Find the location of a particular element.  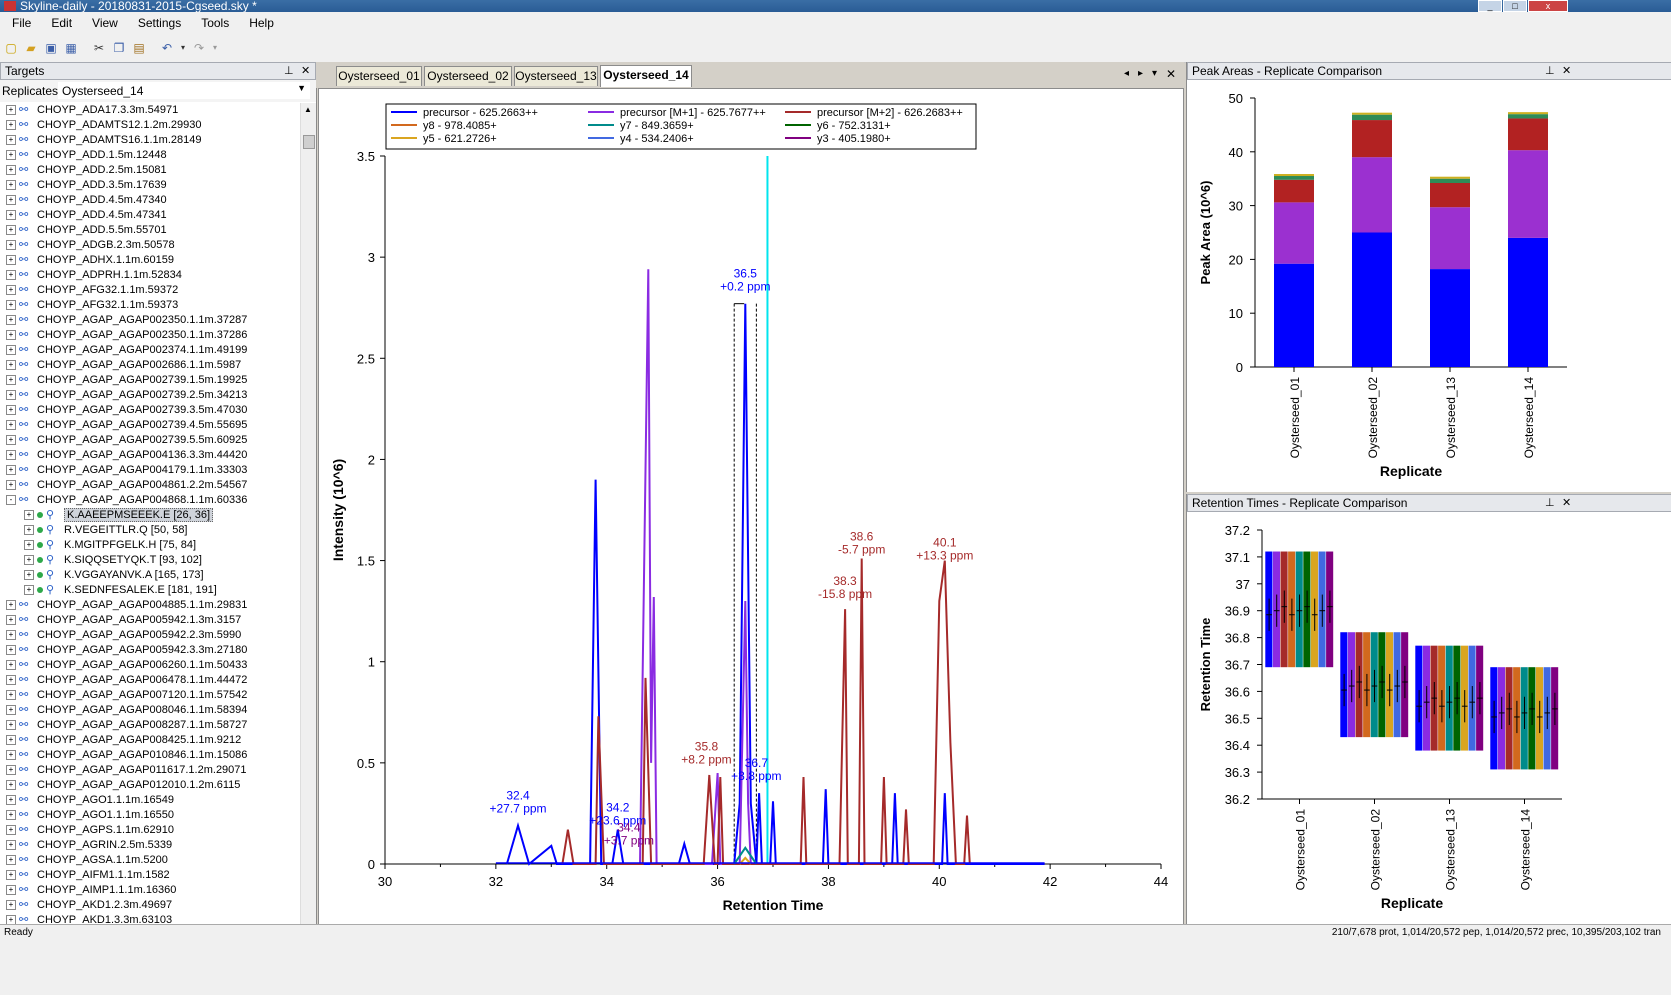

protein-node: + ⚯ CHOYP_AGAP_AGAP004179.1.1m.33303 is located at coordinates (150, 470).